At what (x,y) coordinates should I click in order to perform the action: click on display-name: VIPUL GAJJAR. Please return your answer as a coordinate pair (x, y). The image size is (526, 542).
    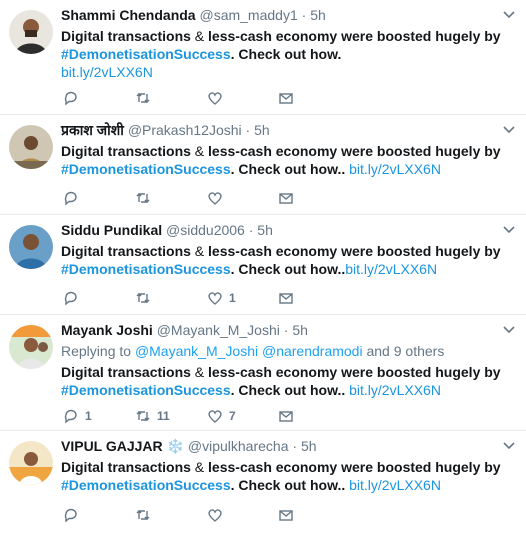
    Looking at the image, I should click on (112, 446).